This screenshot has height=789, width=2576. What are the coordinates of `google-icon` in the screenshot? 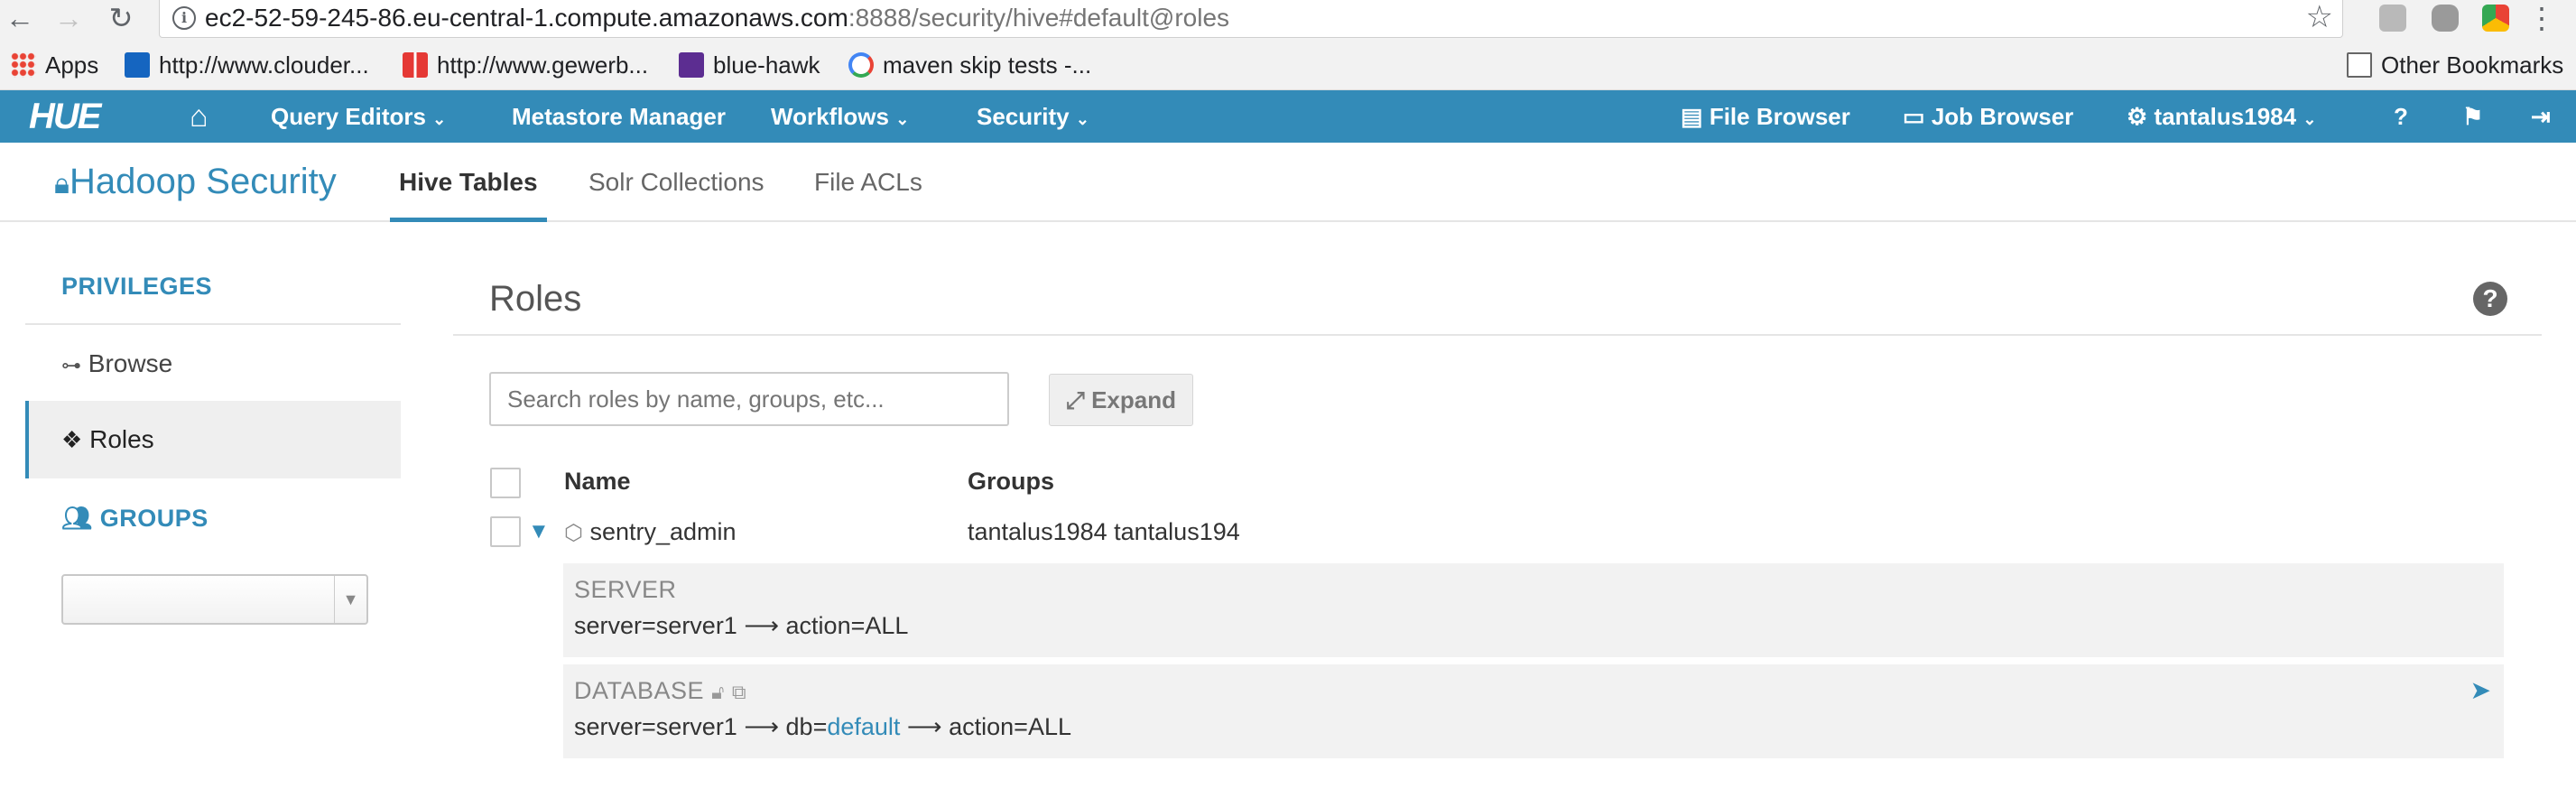 It's located at (861, 65).